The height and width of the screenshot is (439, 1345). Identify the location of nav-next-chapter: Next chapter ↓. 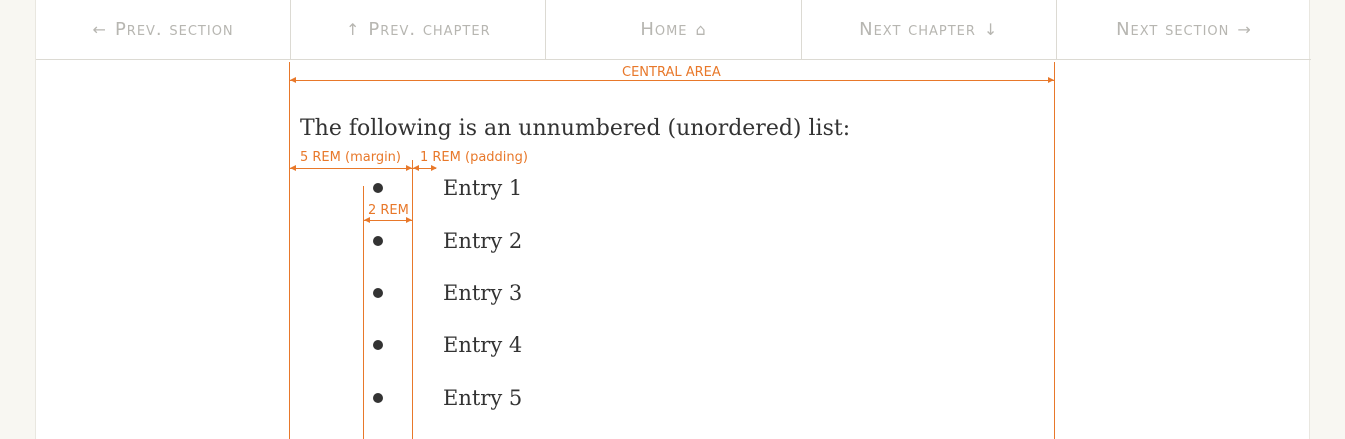
(929, 29).